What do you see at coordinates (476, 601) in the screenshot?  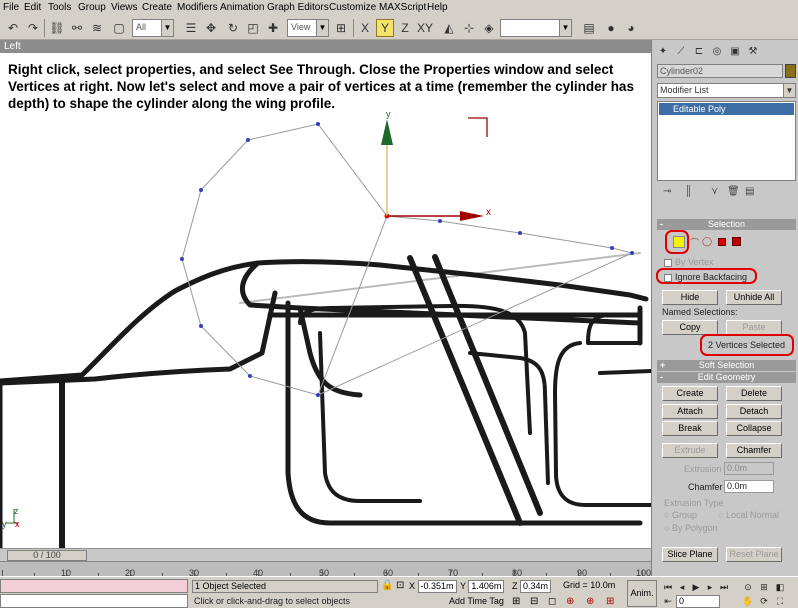 I see `add-time-tag: Add Time Tag` at bounding box center [476, 601].